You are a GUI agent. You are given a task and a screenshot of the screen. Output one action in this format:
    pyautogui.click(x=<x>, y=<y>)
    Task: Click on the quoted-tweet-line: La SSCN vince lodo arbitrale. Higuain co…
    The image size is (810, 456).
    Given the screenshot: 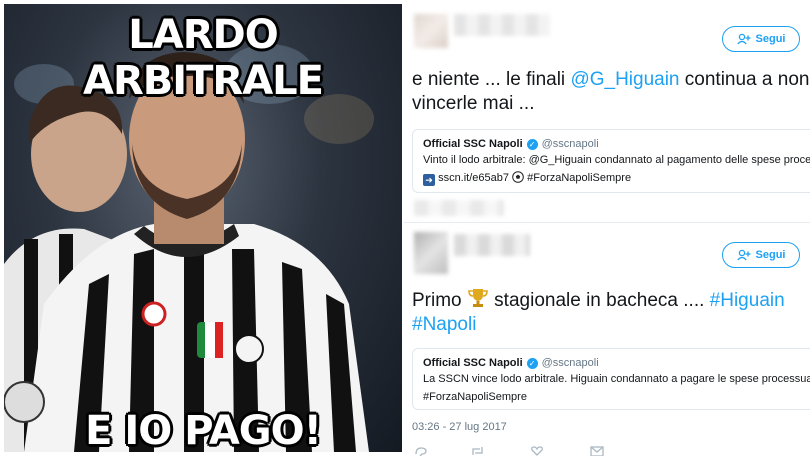 What is the action you would take?
    pyautogui.click(x=616, y=379)
    